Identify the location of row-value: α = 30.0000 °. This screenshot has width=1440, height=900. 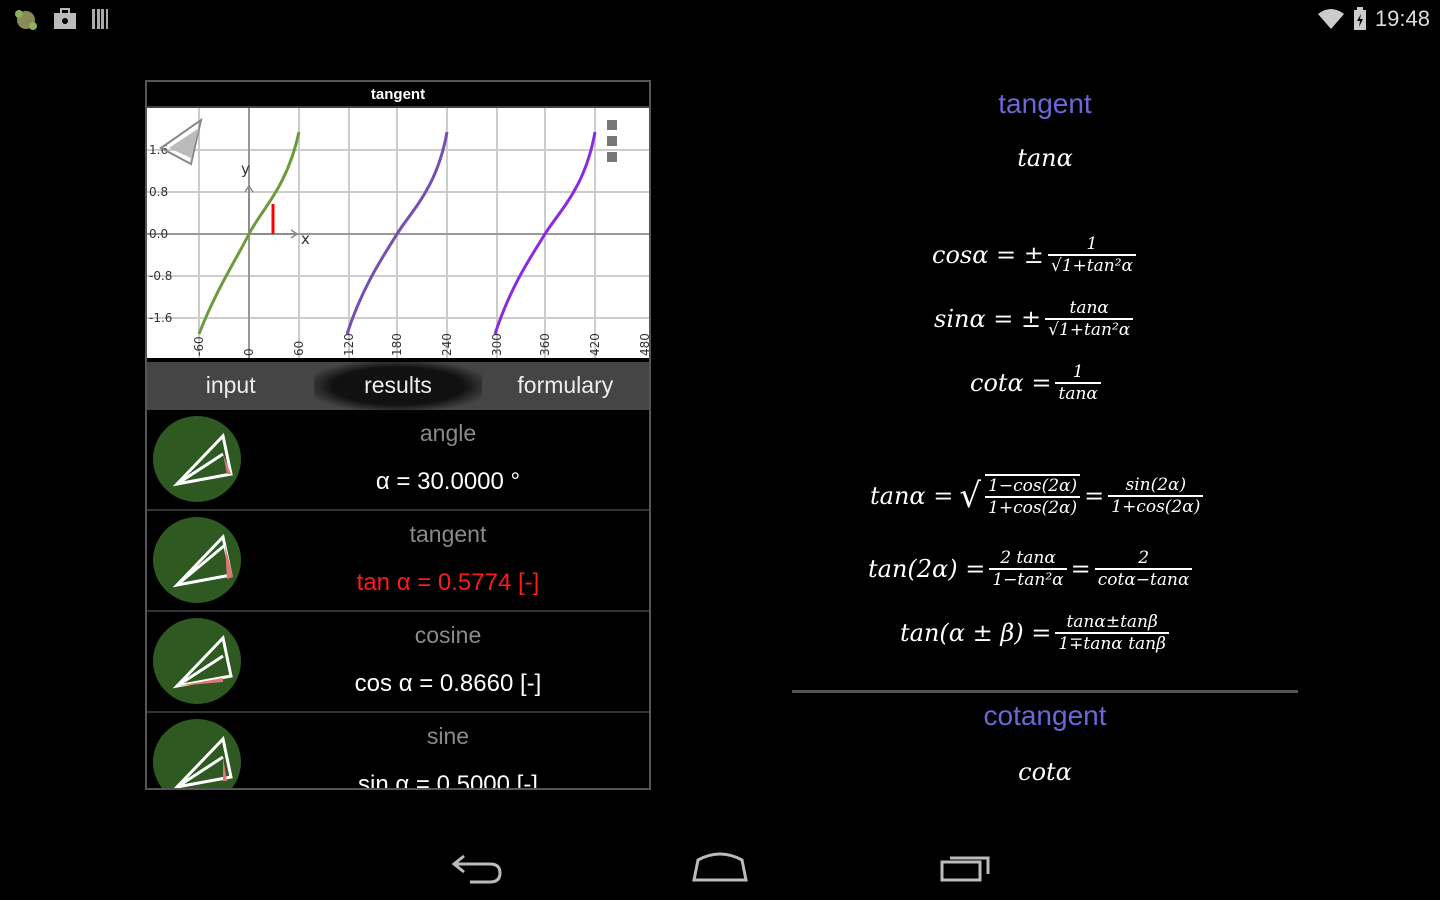
(448, 481).